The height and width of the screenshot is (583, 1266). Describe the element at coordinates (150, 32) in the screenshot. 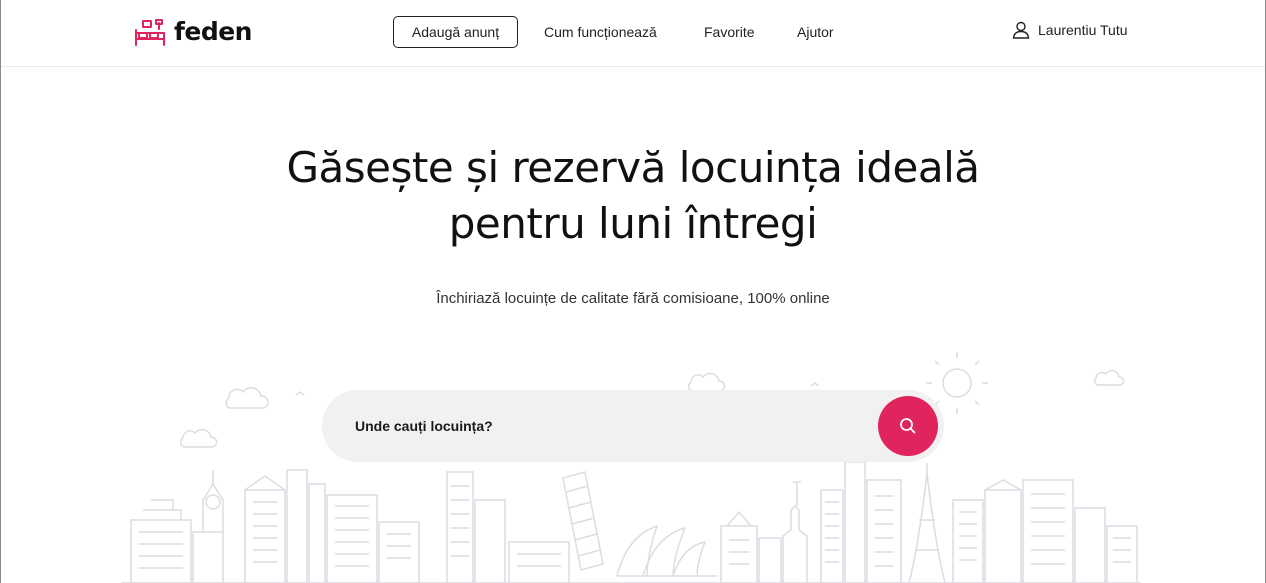

I see `bed-logo-icon` at that location.